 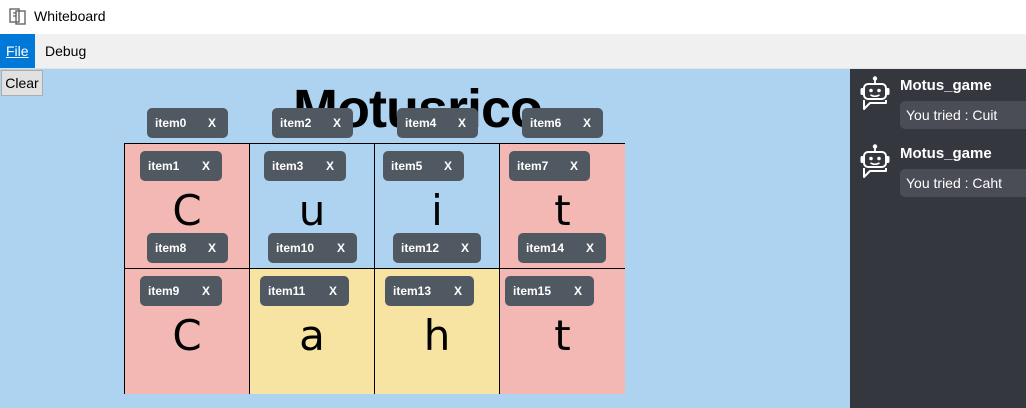 What do you see at coordinates (70, 16) in the screenshot?
I see `window-title: Whiteboard` at bounding box center [70, 16].